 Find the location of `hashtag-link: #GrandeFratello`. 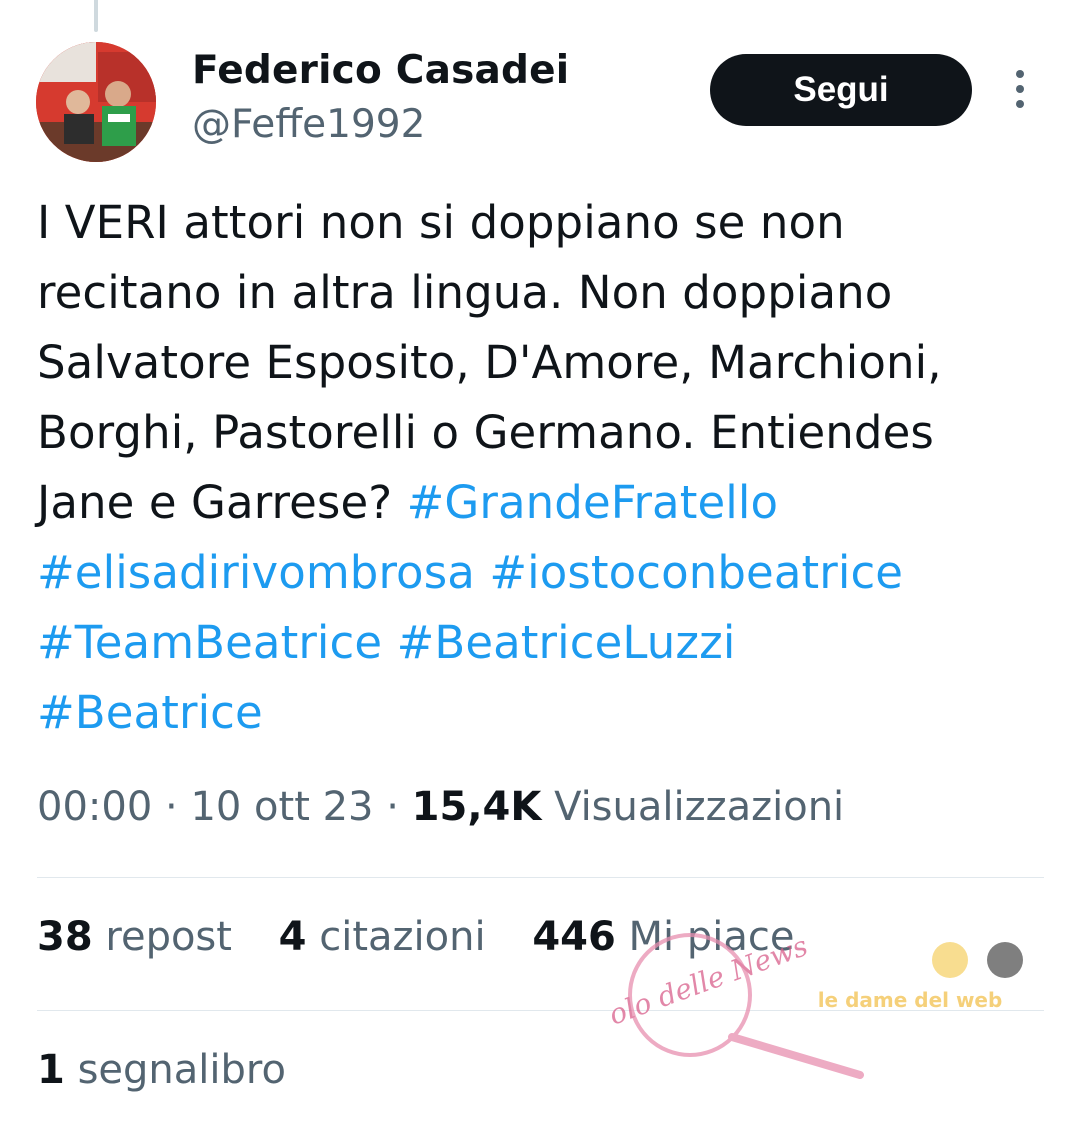

hashtag-link: #GrandeFratello is located at coordinates (592, 502).